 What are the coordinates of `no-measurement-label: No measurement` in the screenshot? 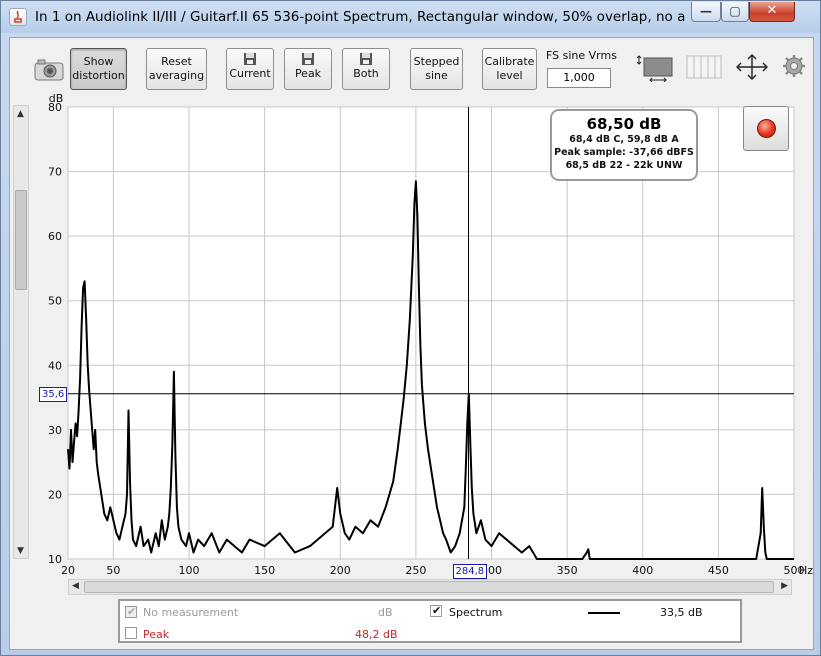 It's located at (191, 612).